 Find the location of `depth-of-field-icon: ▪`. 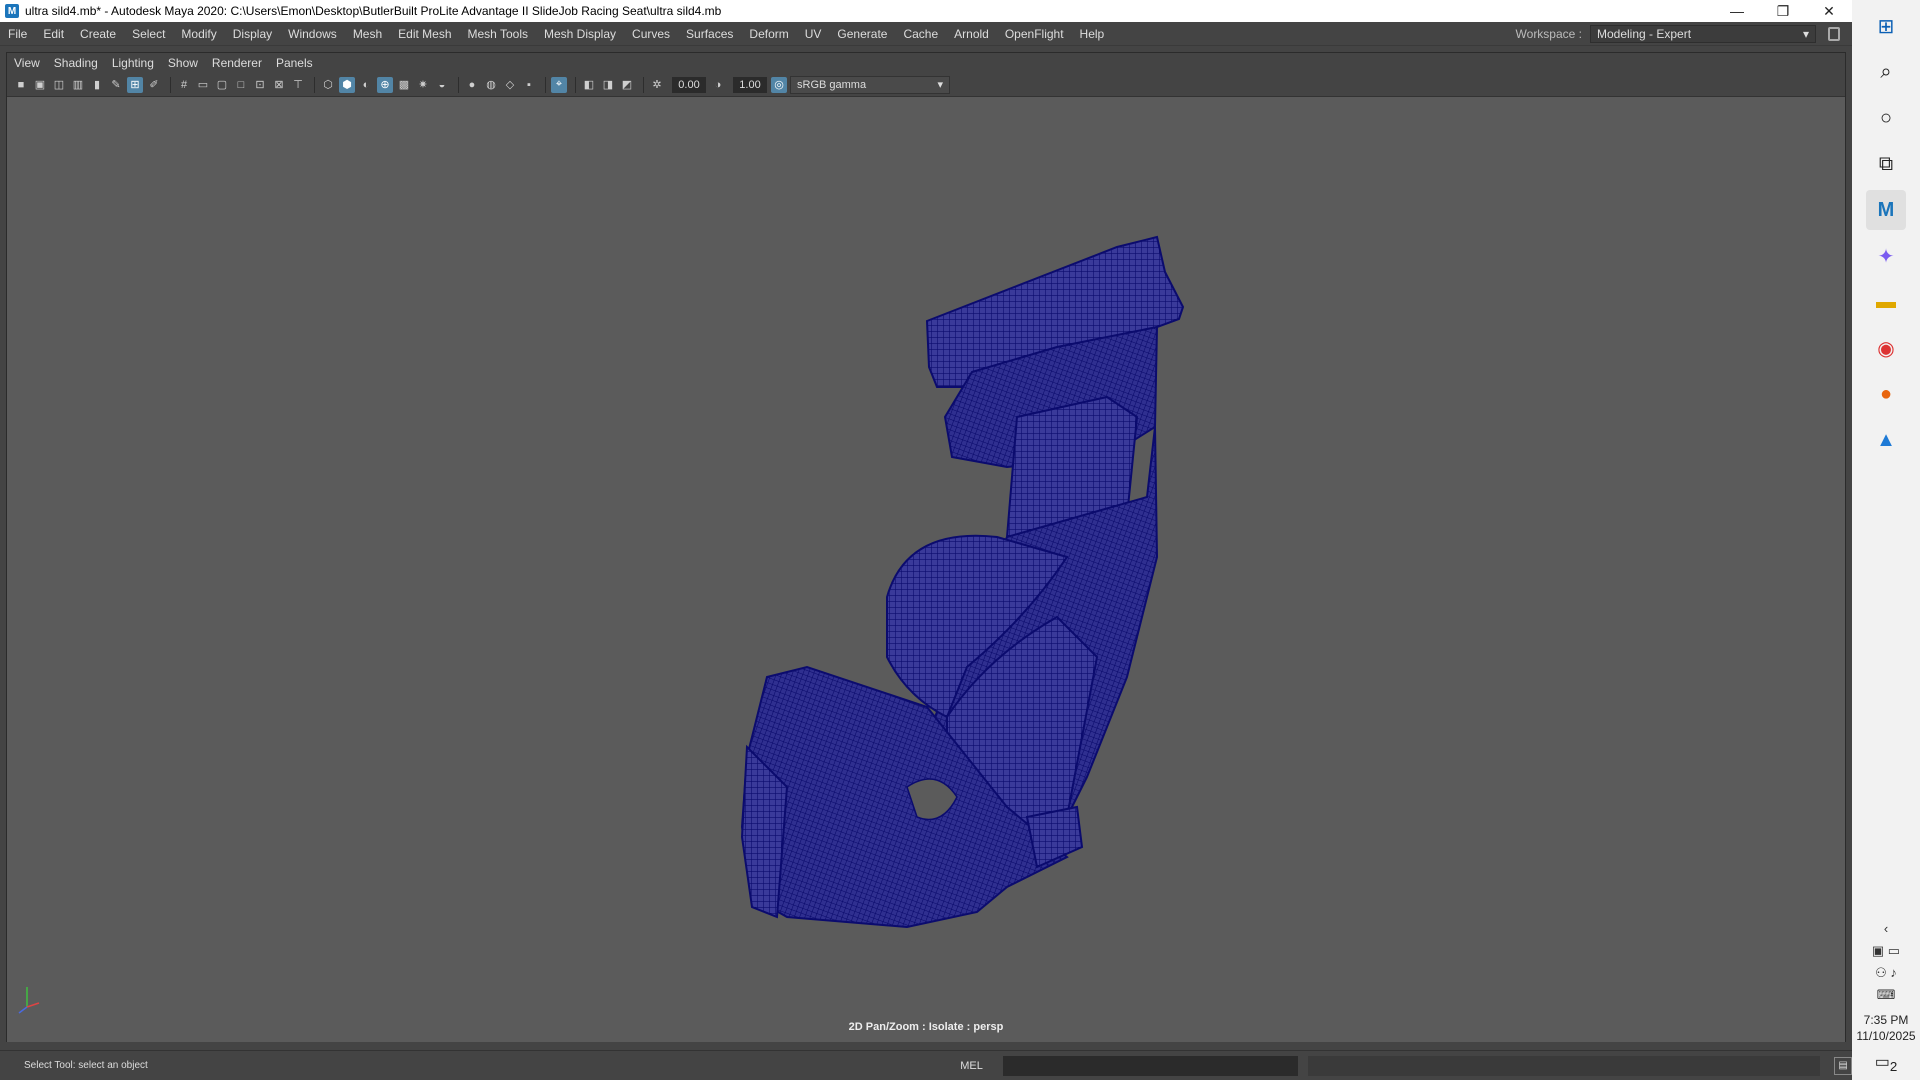

depth-of-field-icon: ▪ is located at coordinates (529, 85).